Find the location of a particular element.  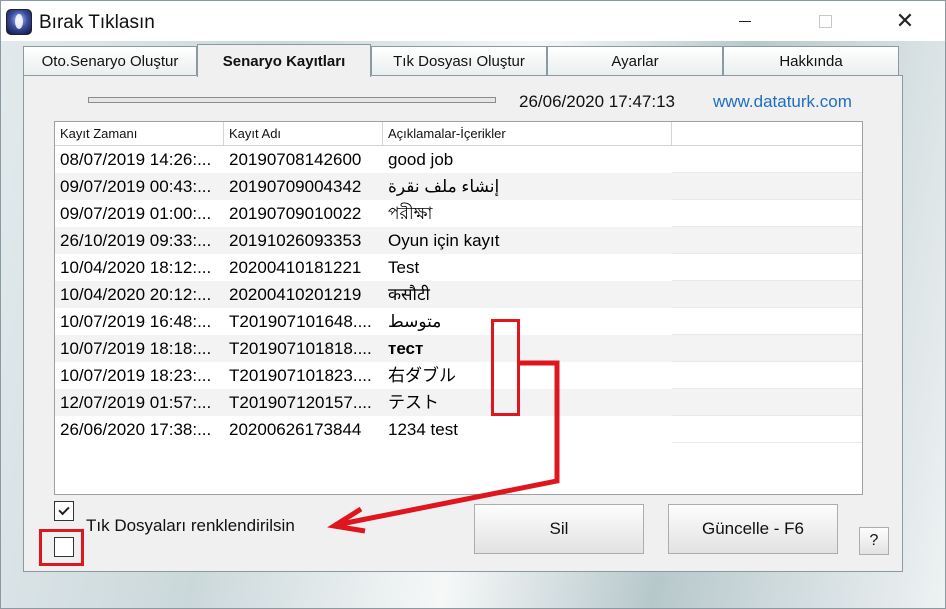

tab-hakkinda: Hakkında is located at coordinates (811, 61).